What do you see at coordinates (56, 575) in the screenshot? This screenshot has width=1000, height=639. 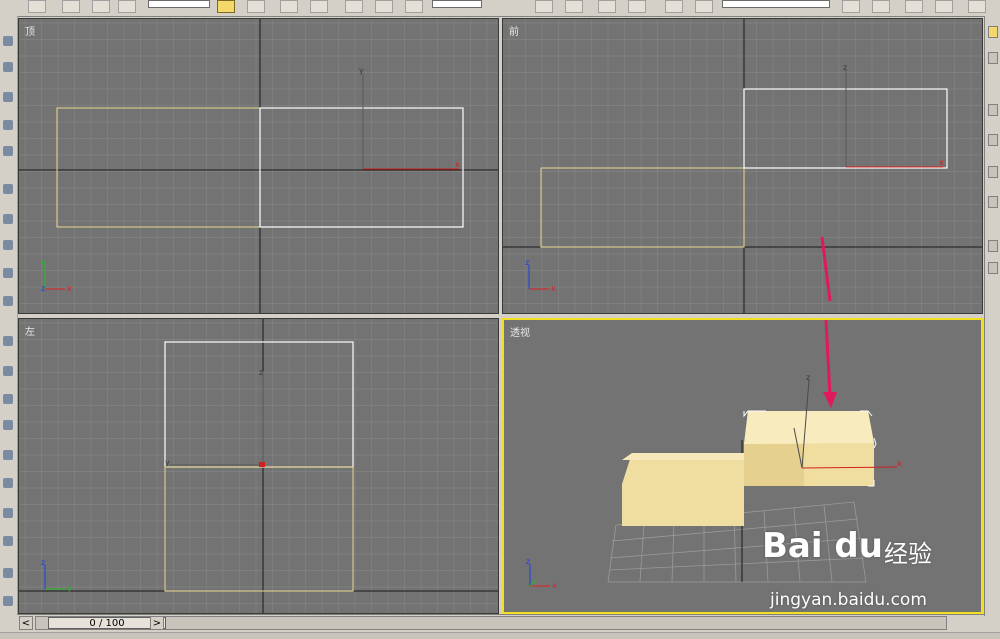 I see `axis-tripod-icon: y z` at bounding box center [56, 575].